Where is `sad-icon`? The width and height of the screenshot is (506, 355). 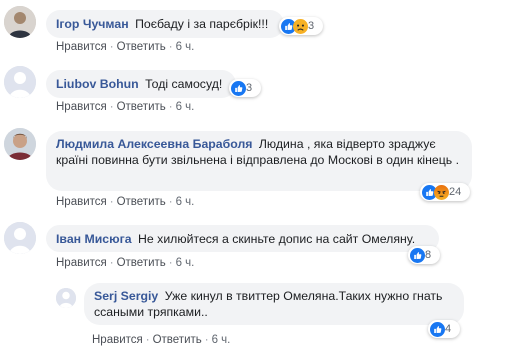 sad-icon is located at coordinates (300, 26).